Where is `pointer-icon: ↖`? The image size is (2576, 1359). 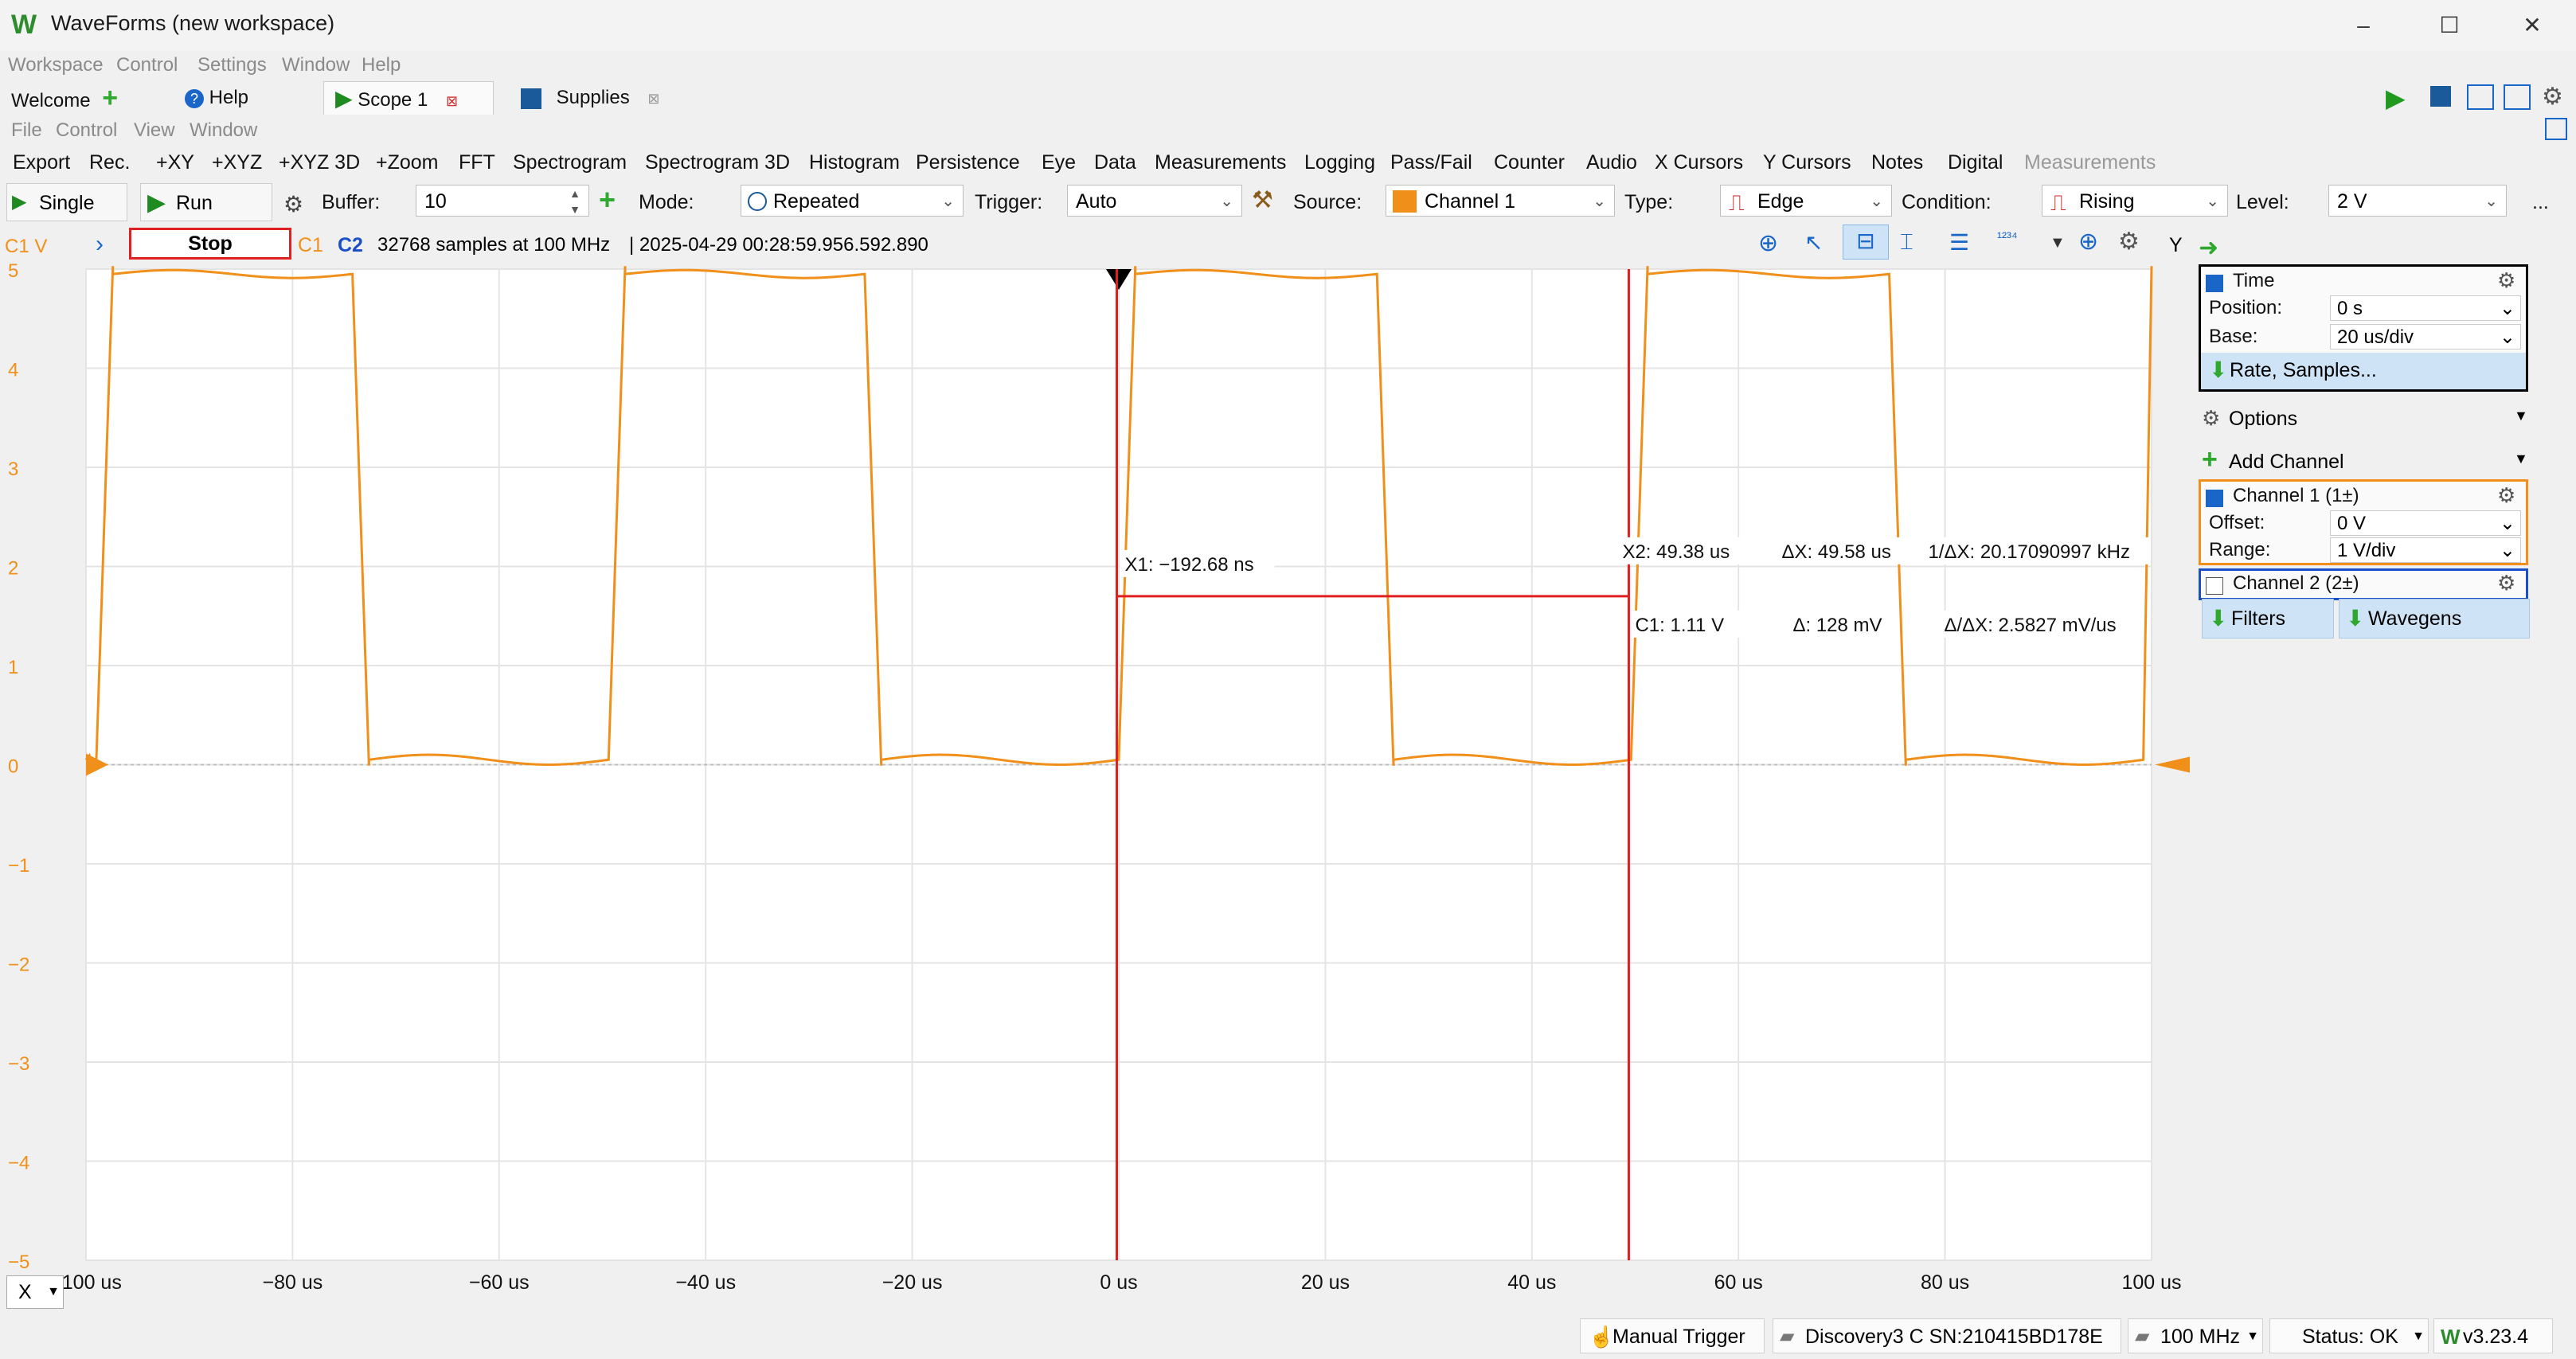
pointer-icon: ↖ is located at coordinates (1813, 242).